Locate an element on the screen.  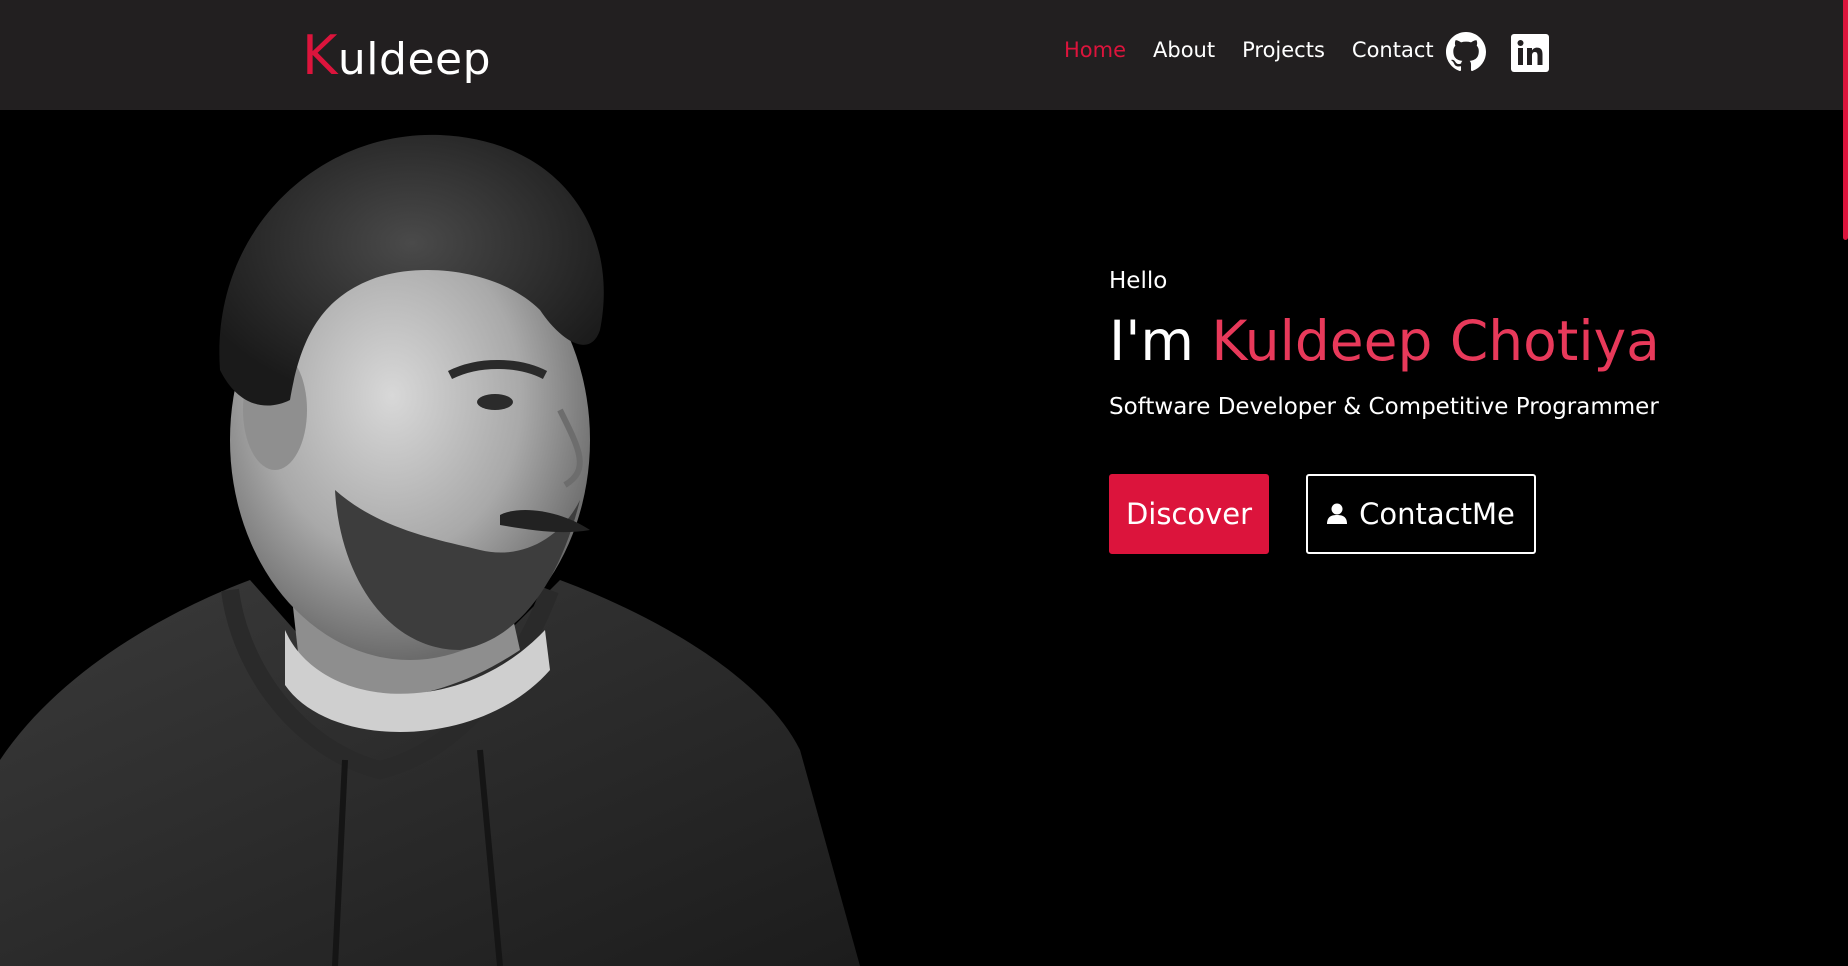
headline: I'm Kuldeep Chotiya is located at coordinates (1459, 341).